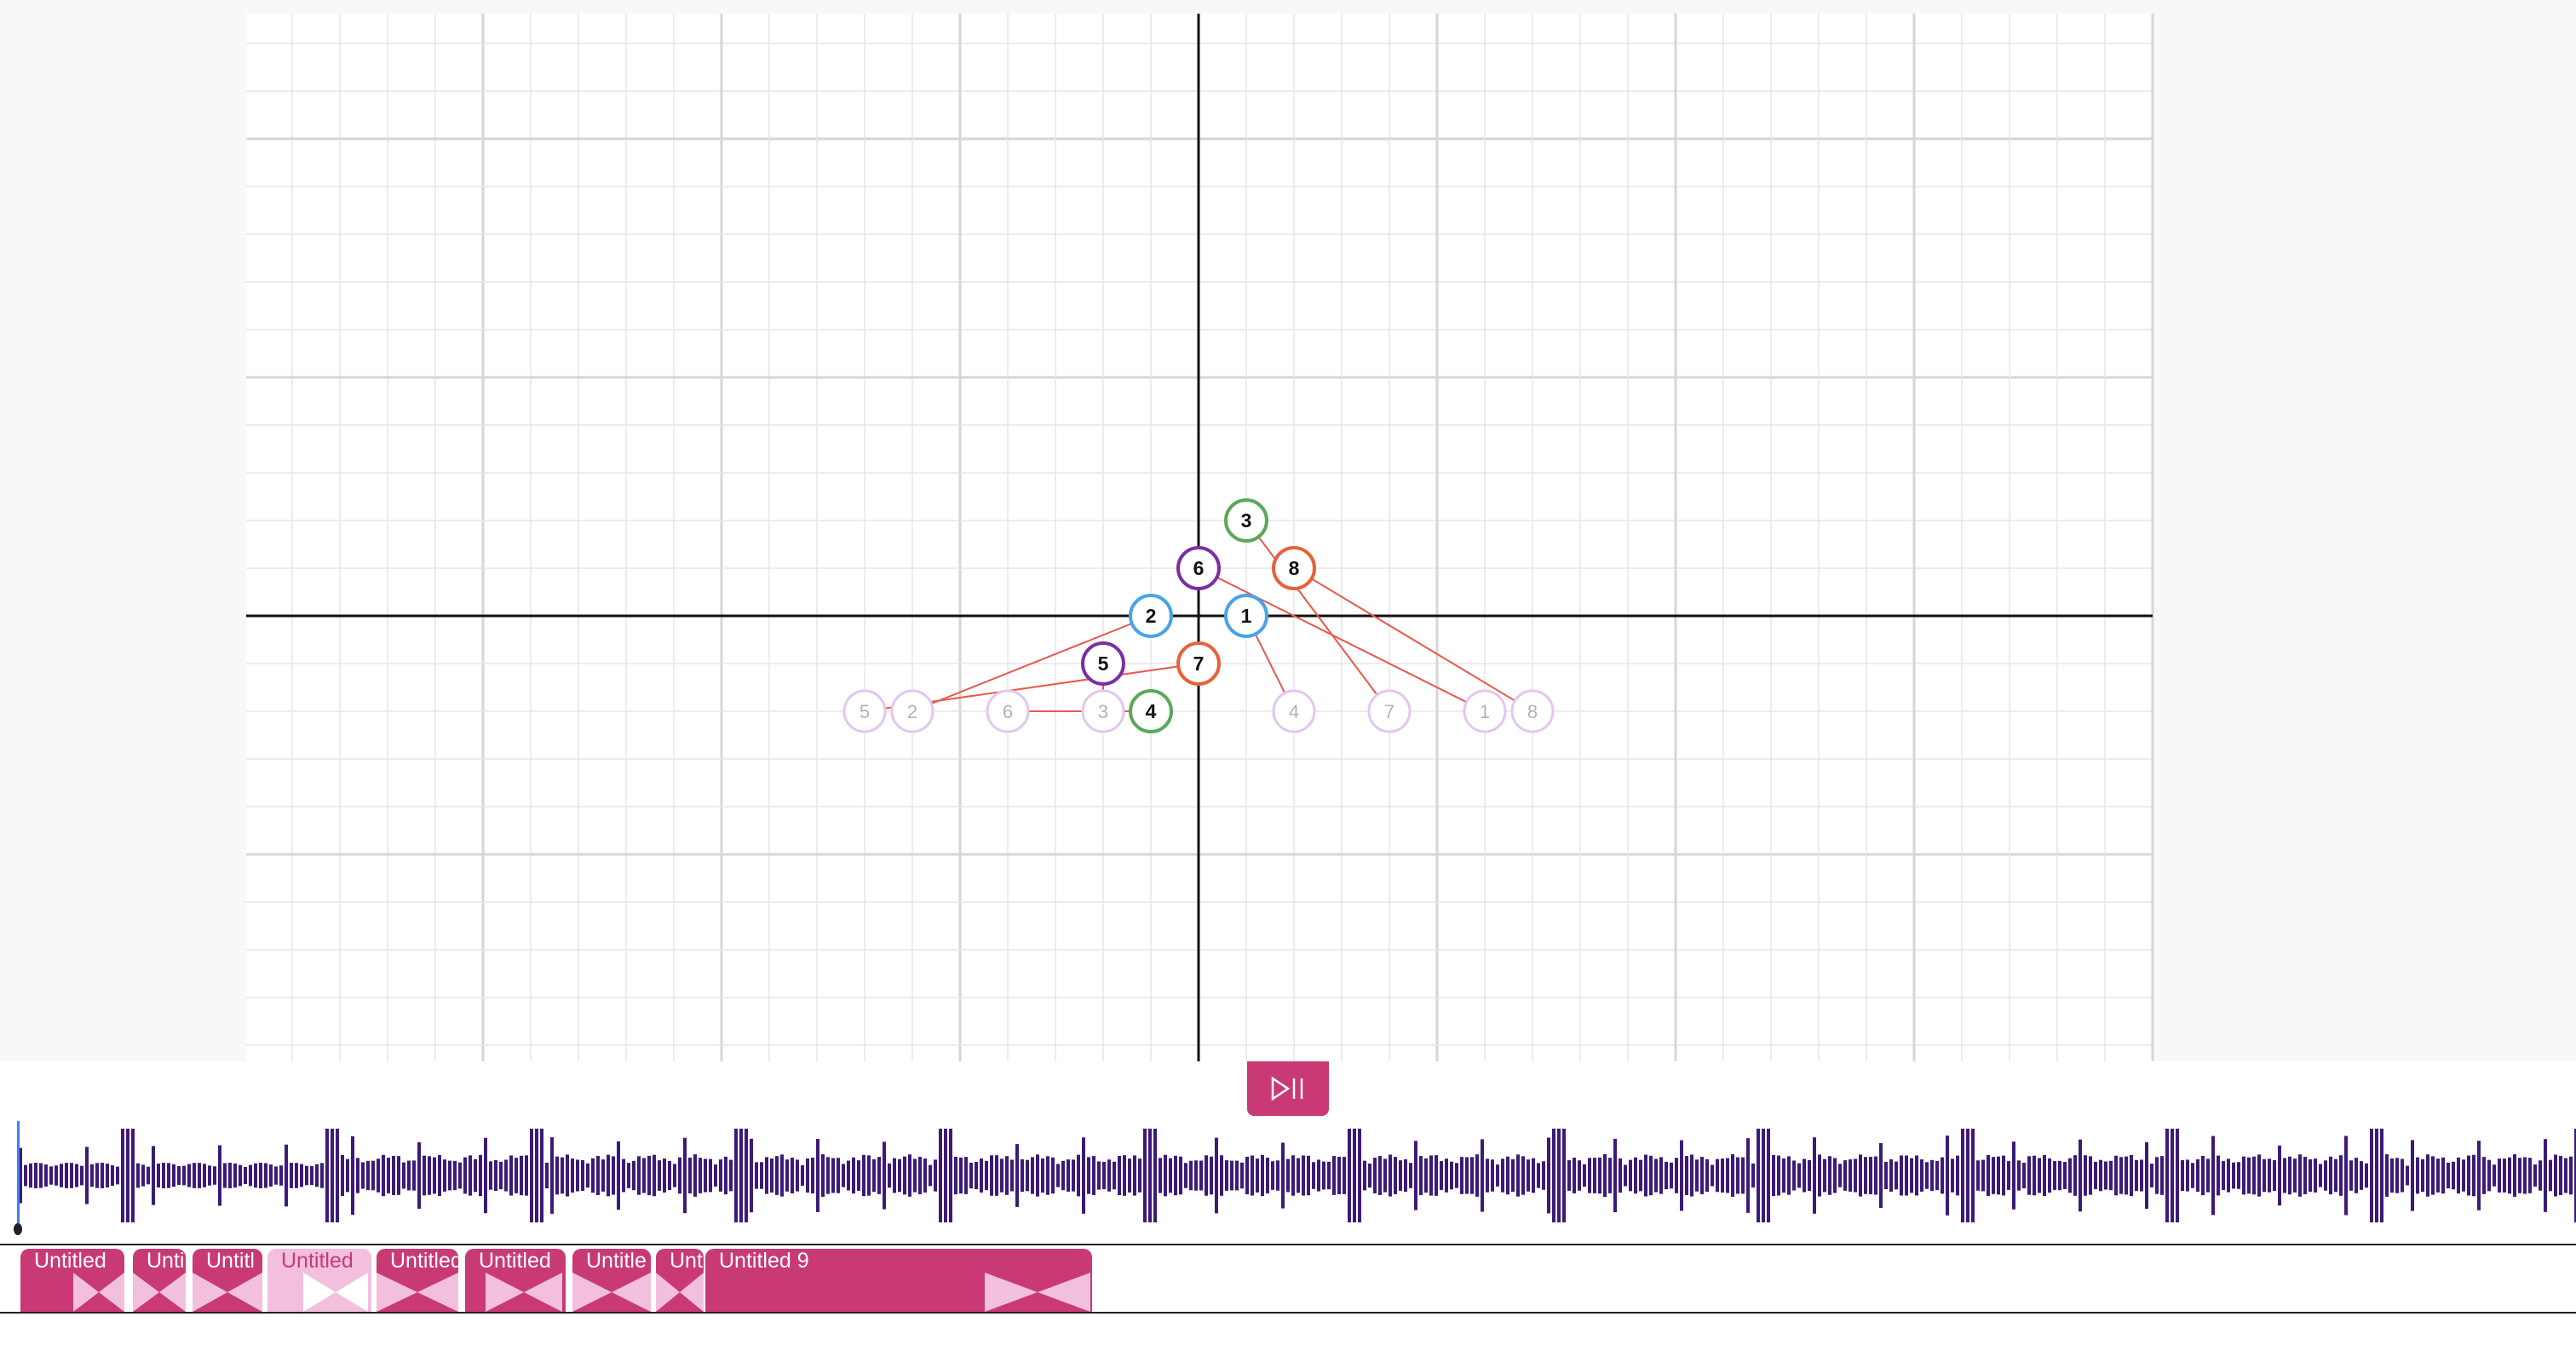  Describe the element at coordinates (159, 1280) in the screenshot. I see `clip: Unti` at that location.